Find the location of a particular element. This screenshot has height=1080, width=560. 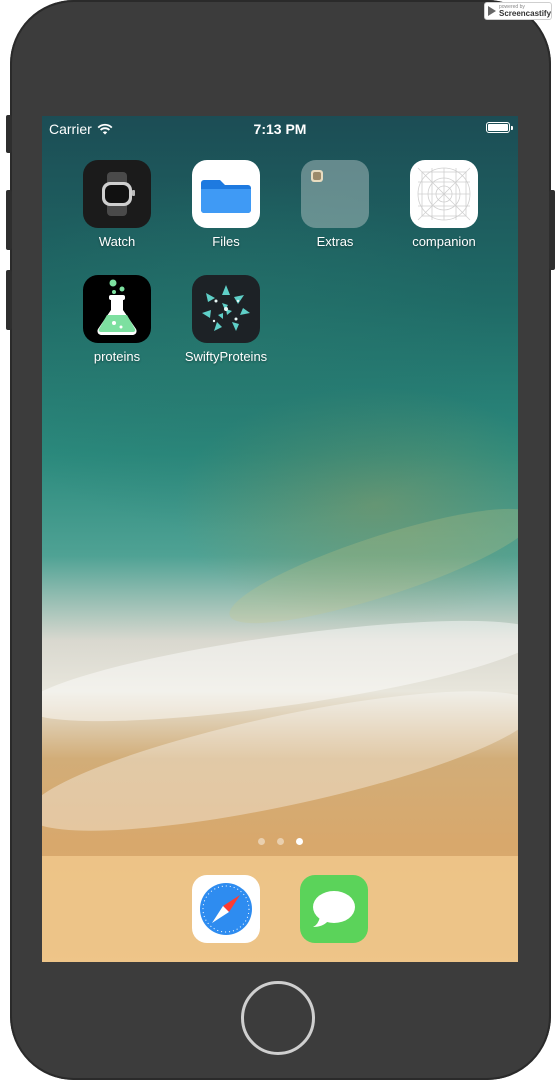

app-label: Extras is located at coordinates (335, 241).